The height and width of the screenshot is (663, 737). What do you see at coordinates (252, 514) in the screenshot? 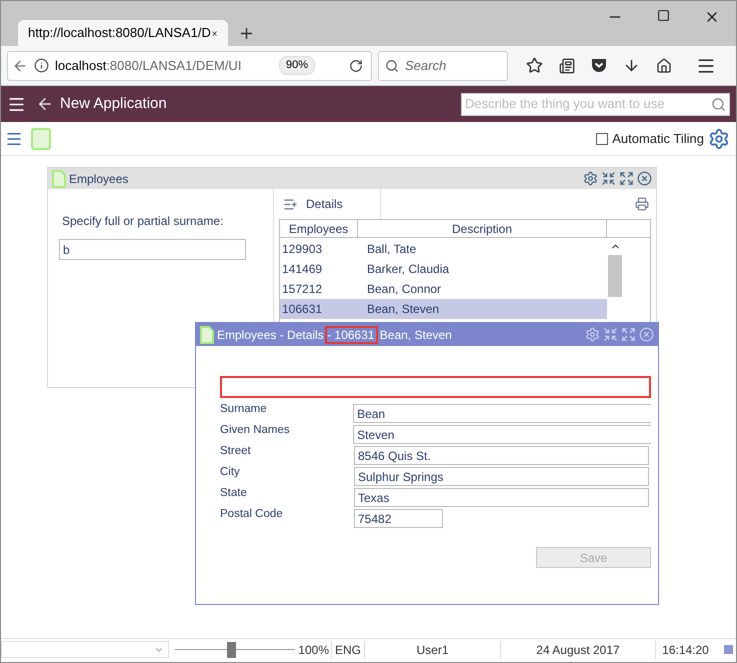
I see `field-label: Postal Code` at bounding box center [252, 514].